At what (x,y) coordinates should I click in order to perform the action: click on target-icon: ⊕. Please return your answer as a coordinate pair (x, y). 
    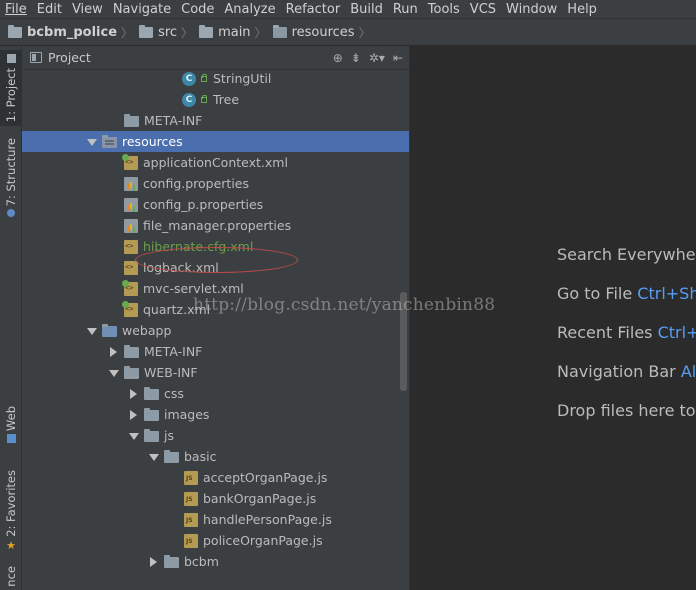
    Looking at the image, I should click on (338, 58).